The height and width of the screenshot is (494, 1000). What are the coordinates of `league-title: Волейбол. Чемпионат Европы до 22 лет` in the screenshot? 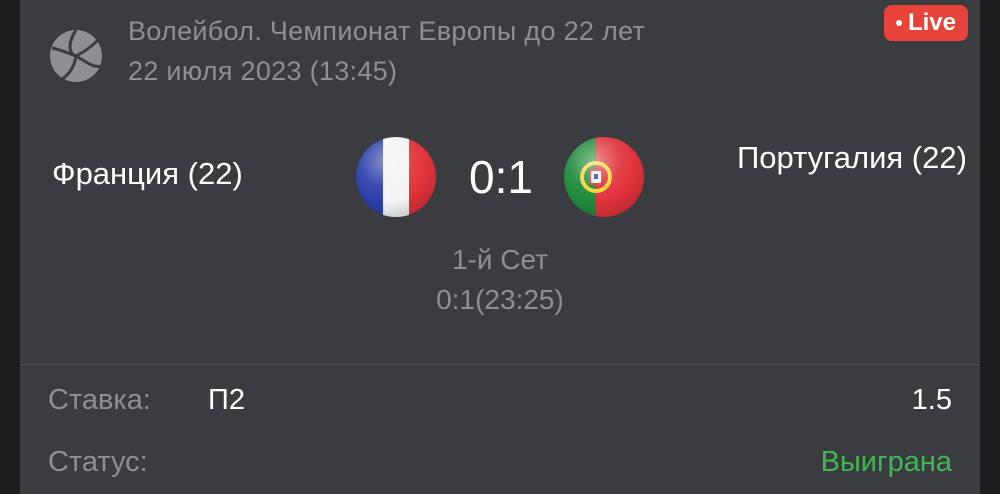 It's located at (387, 31).